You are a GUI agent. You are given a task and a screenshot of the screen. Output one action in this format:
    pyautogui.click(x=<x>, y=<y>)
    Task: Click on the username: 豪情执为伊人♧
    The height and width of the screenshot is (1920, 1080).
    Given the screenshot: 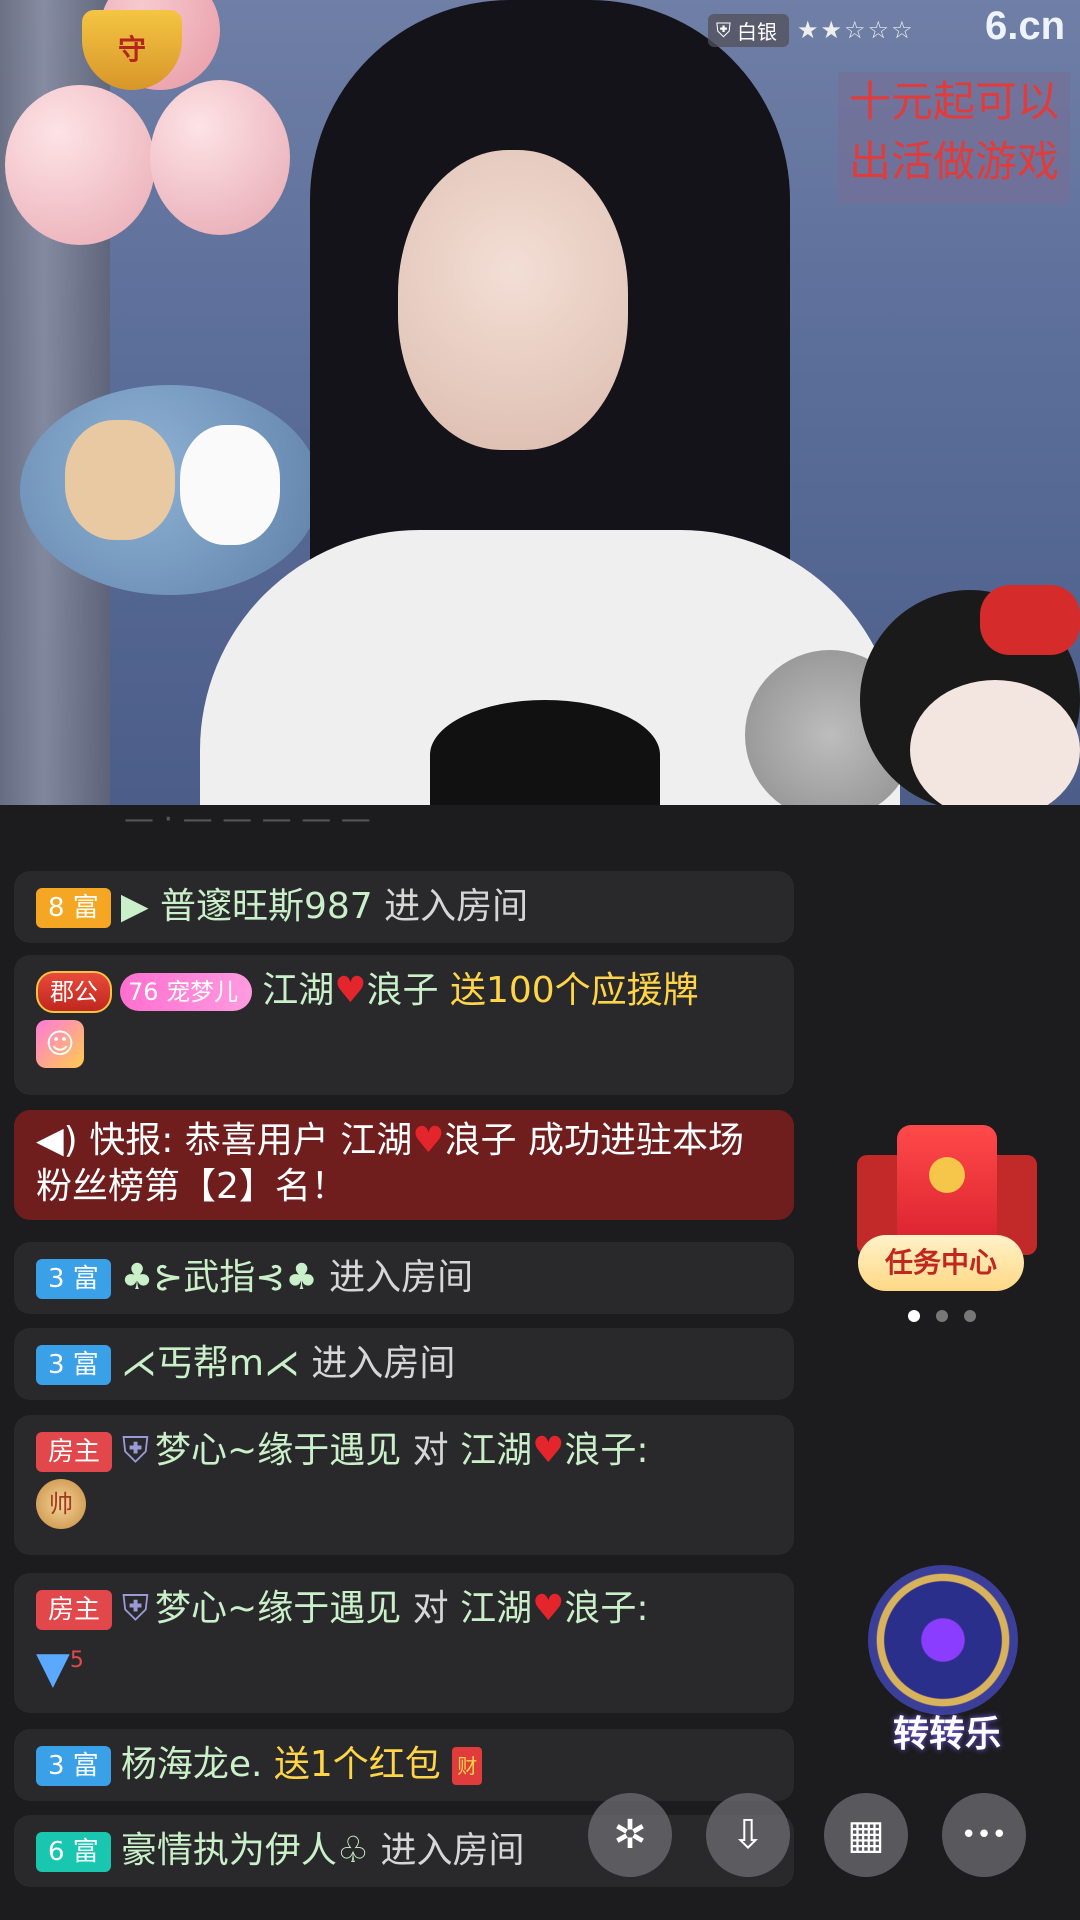 What is the action you would take?
    pyautogui.click(x=245, y=1850)
    